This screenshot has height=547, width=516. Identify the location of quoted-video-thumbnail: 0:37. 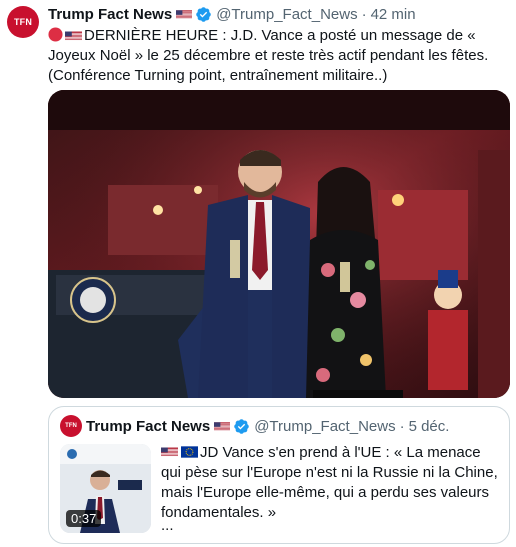
(105, 488).